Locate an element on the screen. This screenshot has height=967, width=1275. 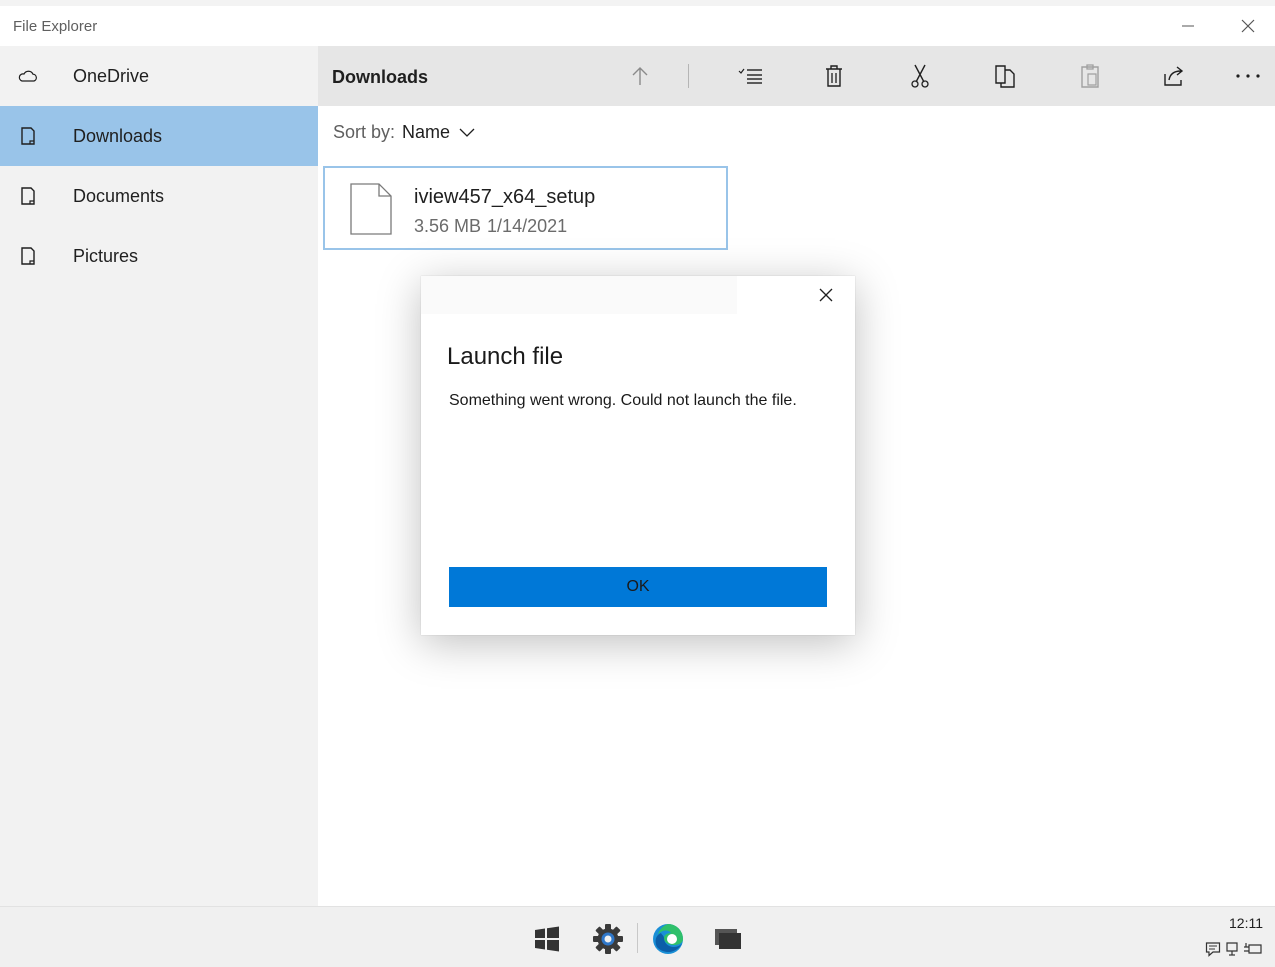
ok-button: OK is located at coordinates (638, 587).